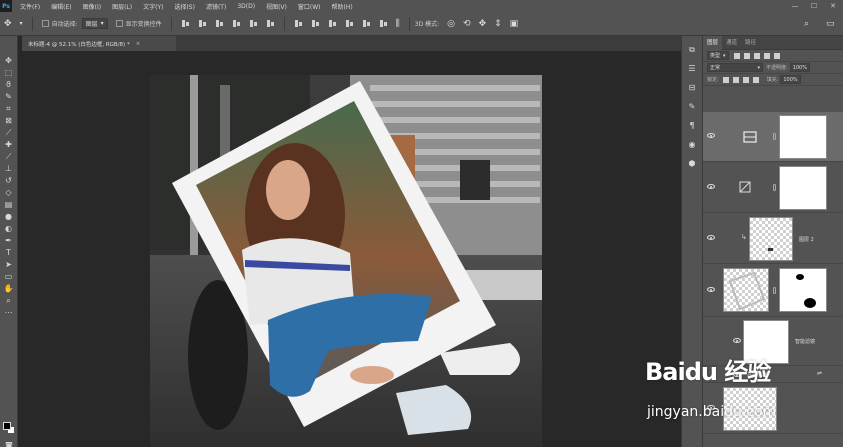 Image resolution: width=843 pixels, height=447 pixels. What do you see at coordinates (750, 43) in the screenshot?
I see `tab-paths: 路径` at bounding box center [750, 43].